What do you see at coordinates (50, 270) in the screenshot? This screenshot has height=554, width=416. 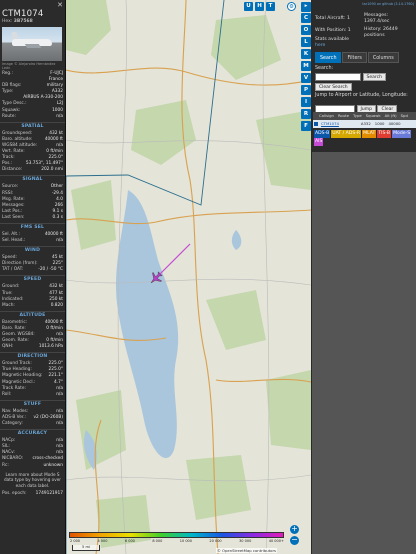 I see `info-value: -20 / -50 °C` at bounding box center [50, 270].